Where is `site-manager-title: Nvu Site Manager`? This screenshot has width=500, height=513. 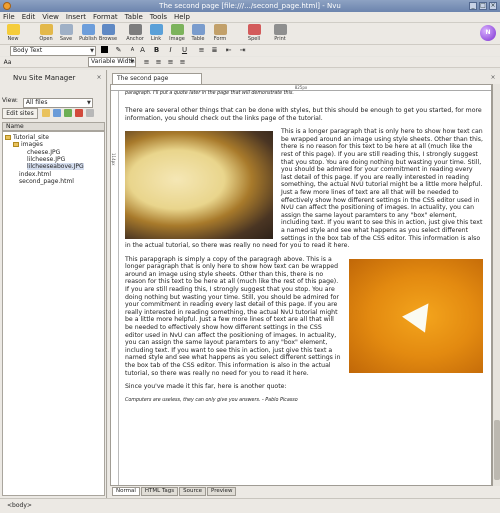 site-manager-title: Nvu Site Manager is located at coordinates (44, 78).